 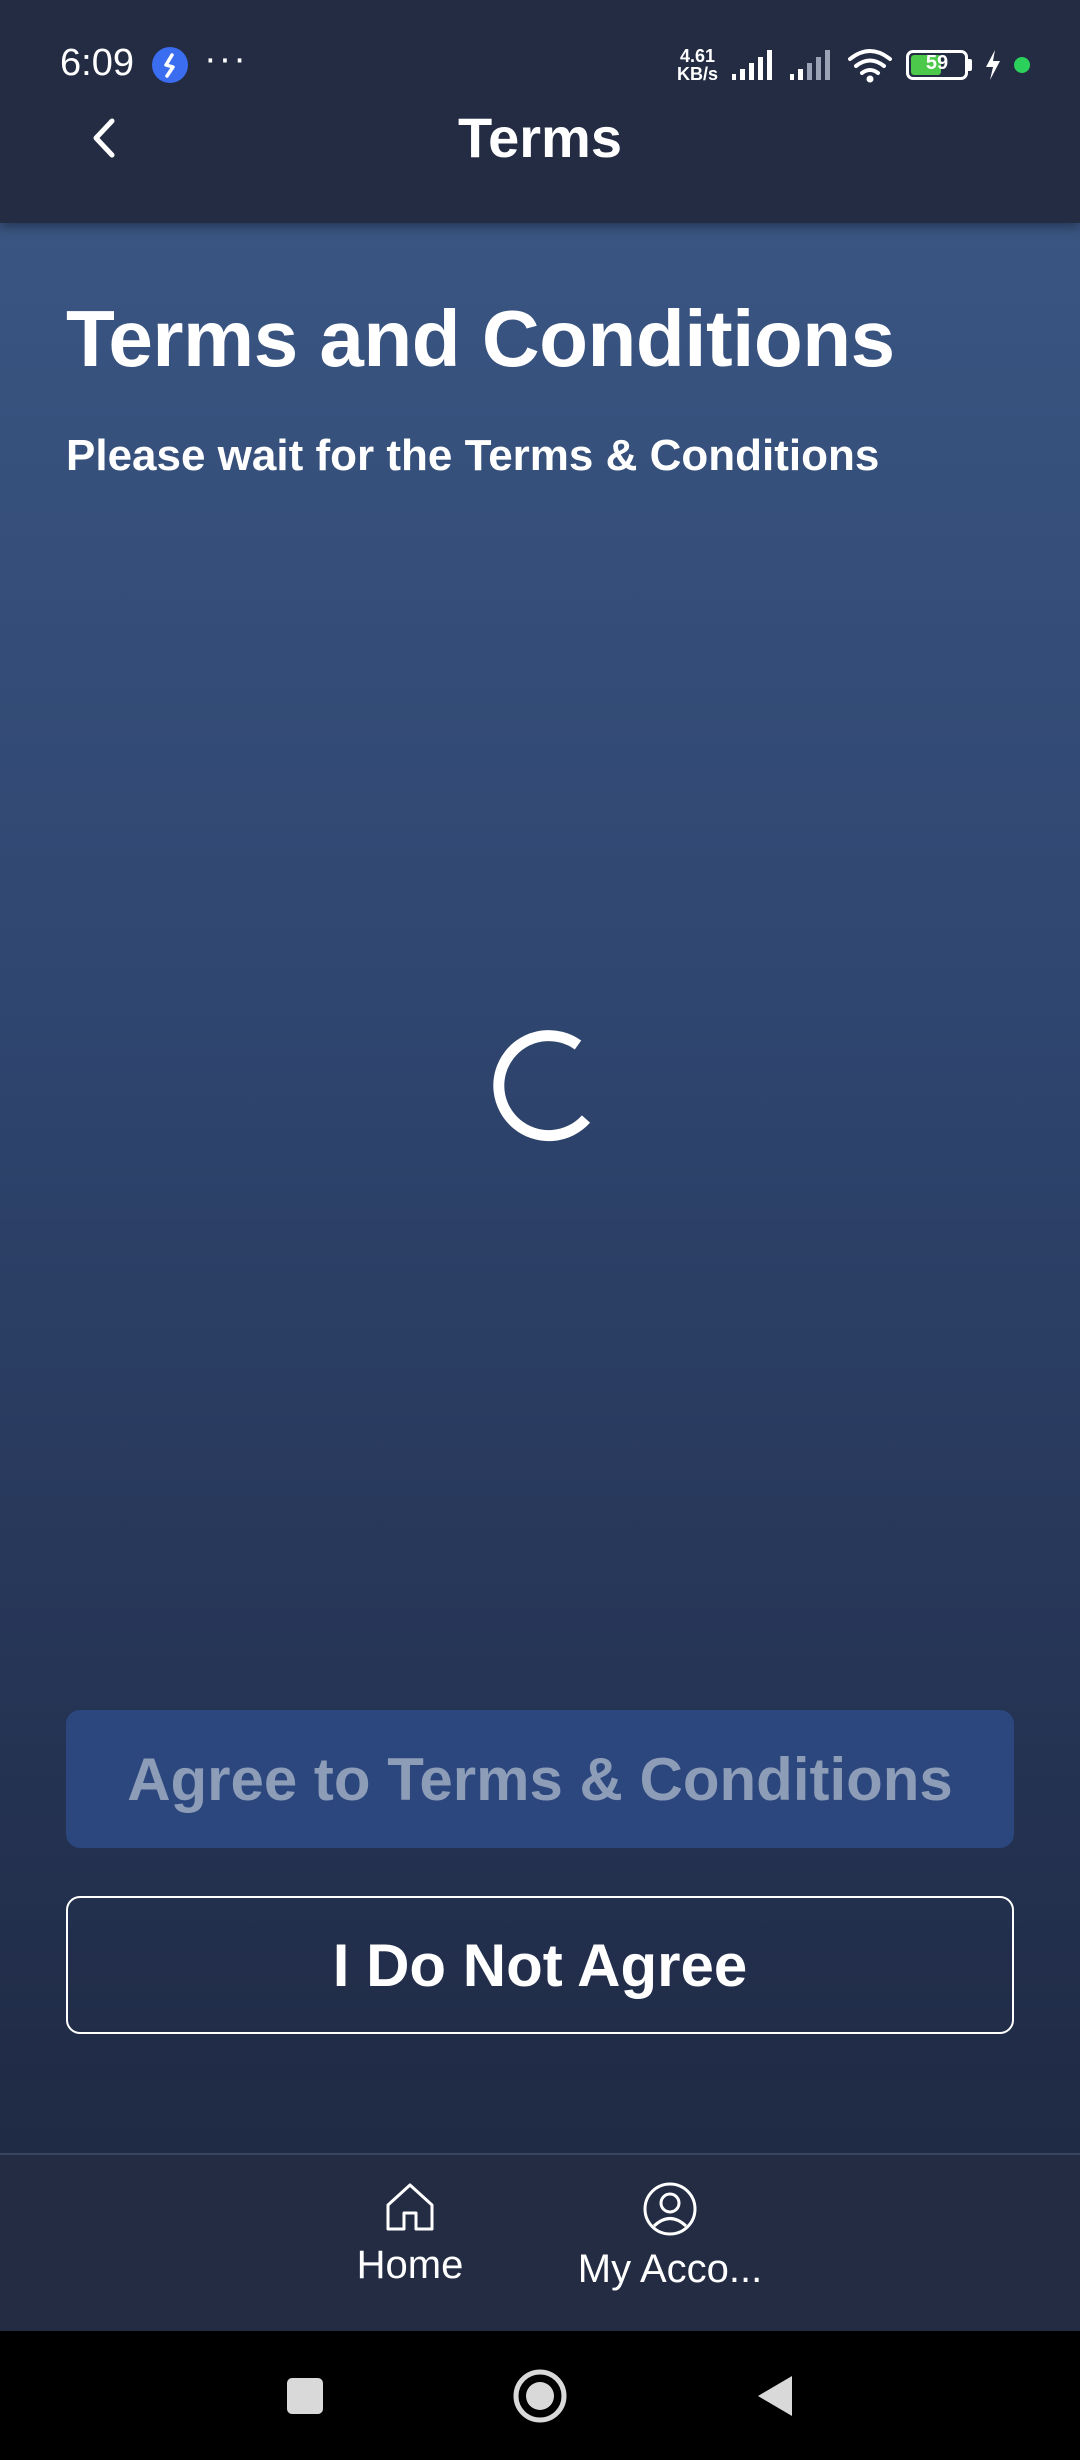 I want to click on status-icons: 4.61 KB/s 59, so click(x=853, y=65).